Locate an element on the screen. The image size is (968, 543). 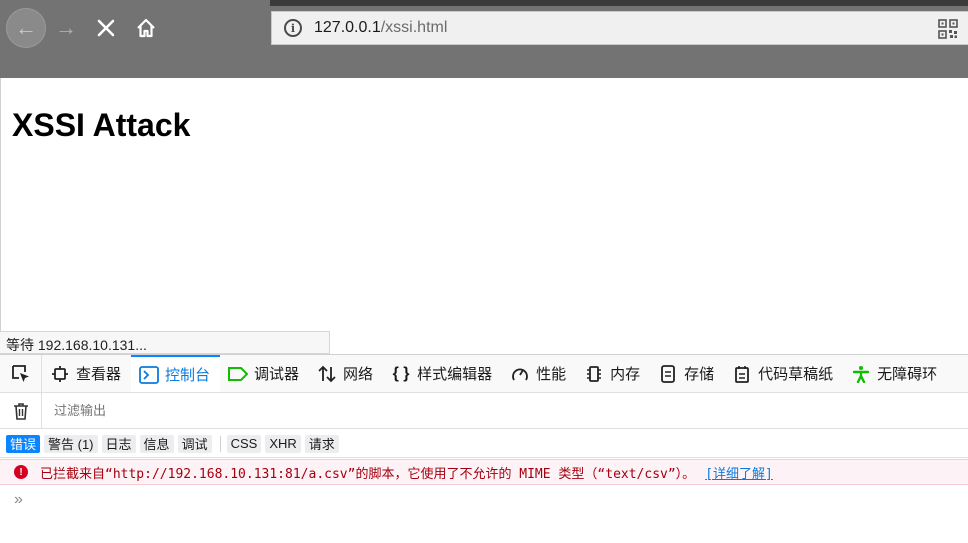
tab-network: 网络 is located at coordinates (346, 373).